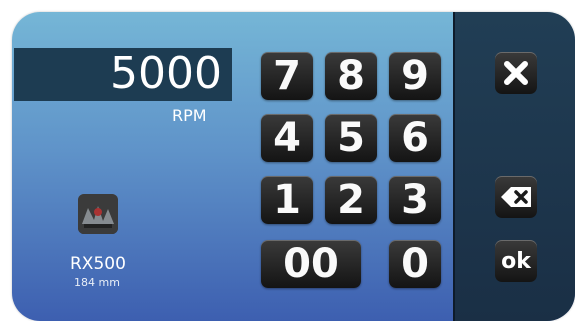 The image size is (575, 321). I want to click on key-7-label: 7, so click(287, 76).